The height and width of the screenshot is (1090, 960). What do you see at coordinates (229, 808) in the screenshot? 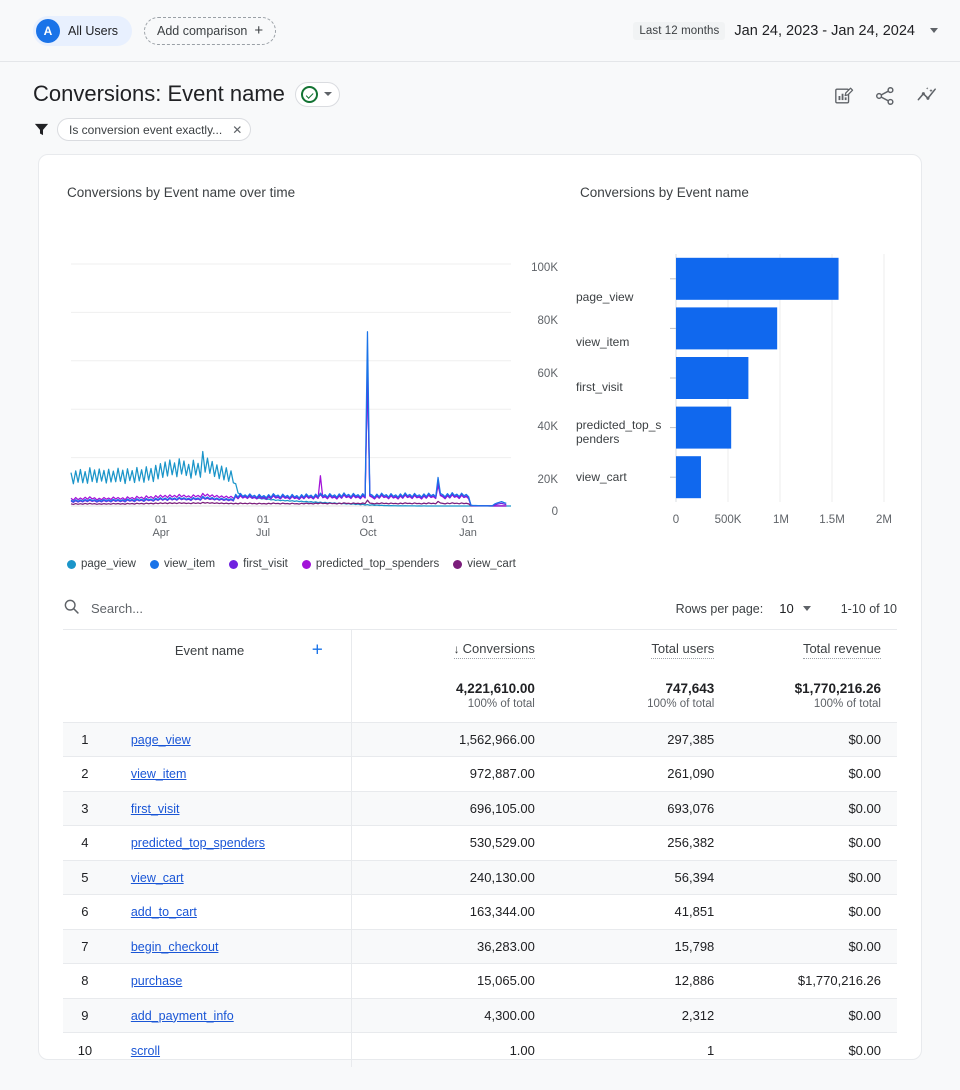
I see `row-event-name: first_visit` at bounding box center [229, 808].